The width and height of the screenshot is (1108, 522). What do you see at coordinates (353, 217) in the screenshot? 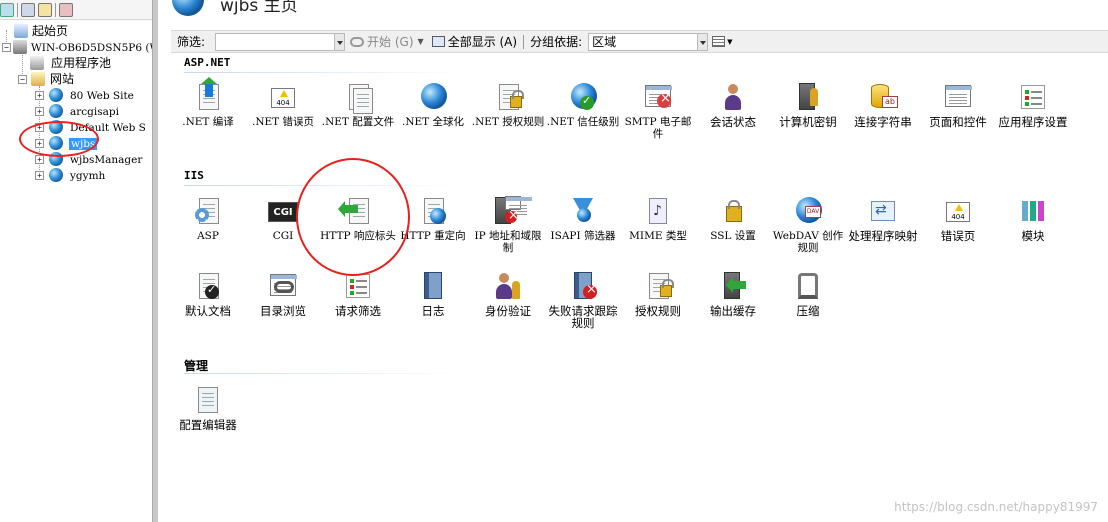
I see `red-circle-annotation` at bounding box center [353, 217].